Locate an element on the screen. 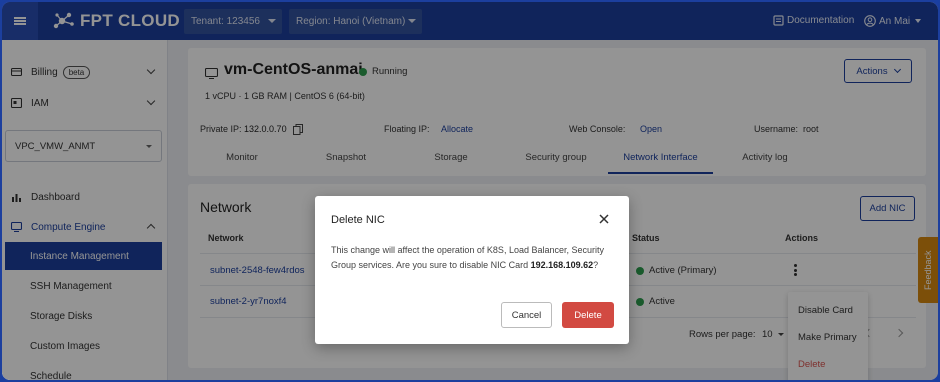 The image size is (940, 382). dialog-title: Delete NIC is located at coordinates (358, 220).